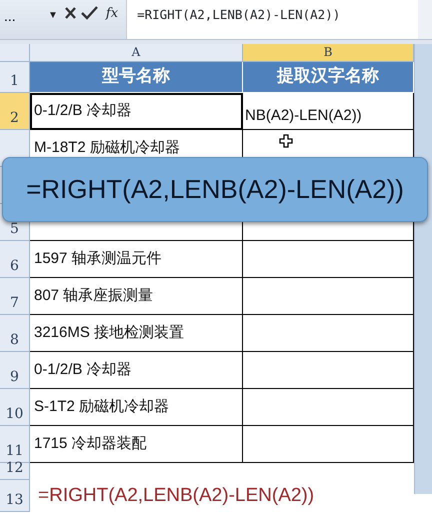 This screenshot has width=432, height=524. What do you see at coordinates (15, 53) in the screenshot?
I see `select-all-corner` at bounding box center [15, 53].